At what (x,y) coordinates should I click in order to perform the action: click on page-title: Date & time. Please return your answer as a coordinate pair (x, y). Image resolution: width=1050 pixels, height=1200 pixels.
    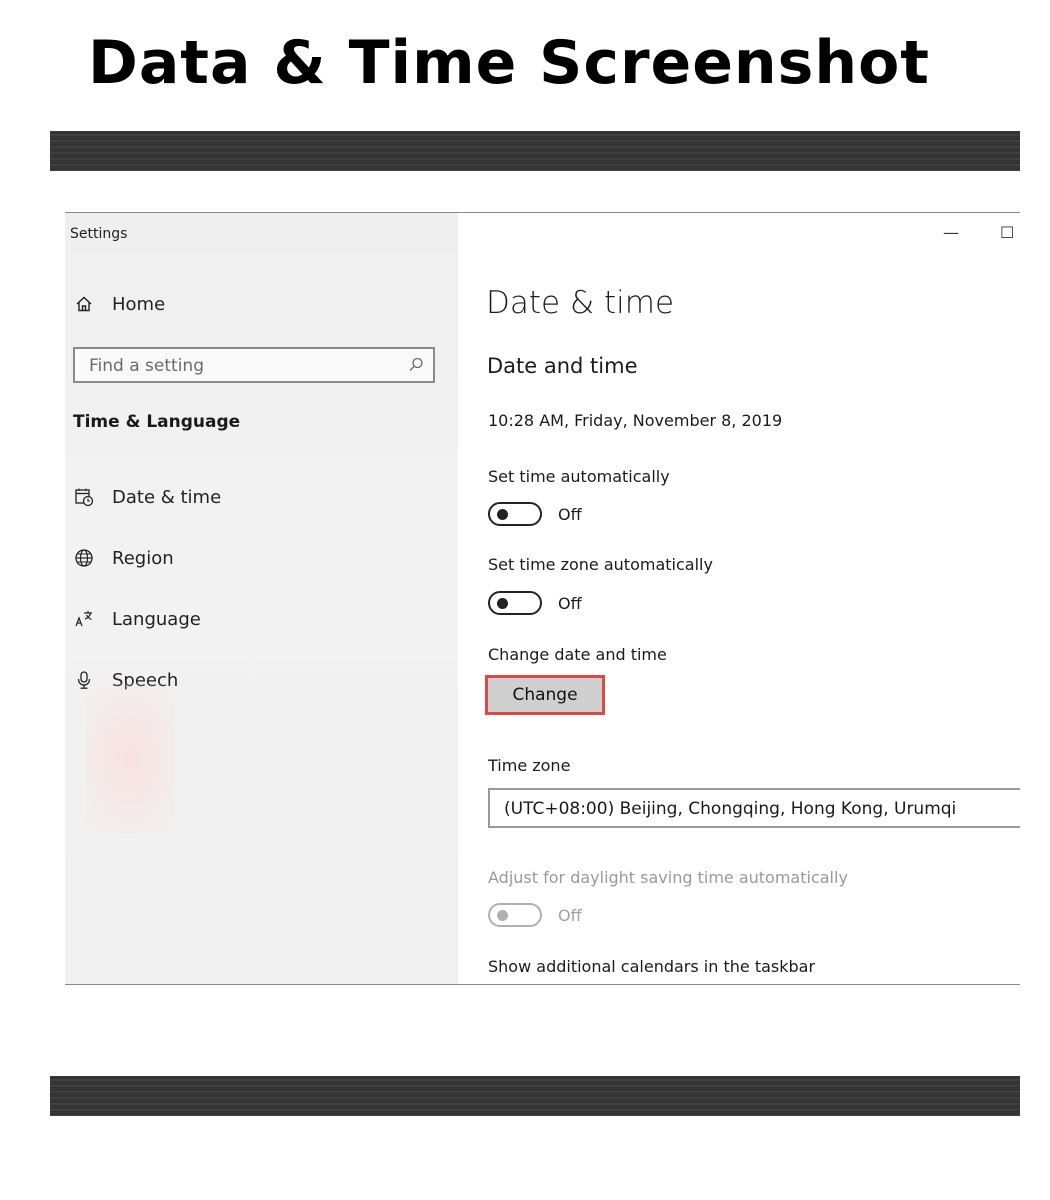
    Looking at the image, I should click on (580, 303).